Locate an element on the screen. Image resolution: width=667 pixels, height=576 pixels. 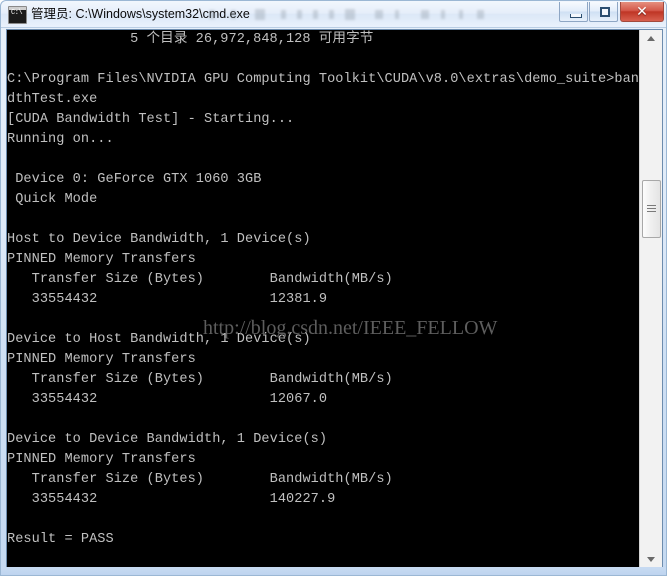
maximize-icon is located at coordinates (605, 12).